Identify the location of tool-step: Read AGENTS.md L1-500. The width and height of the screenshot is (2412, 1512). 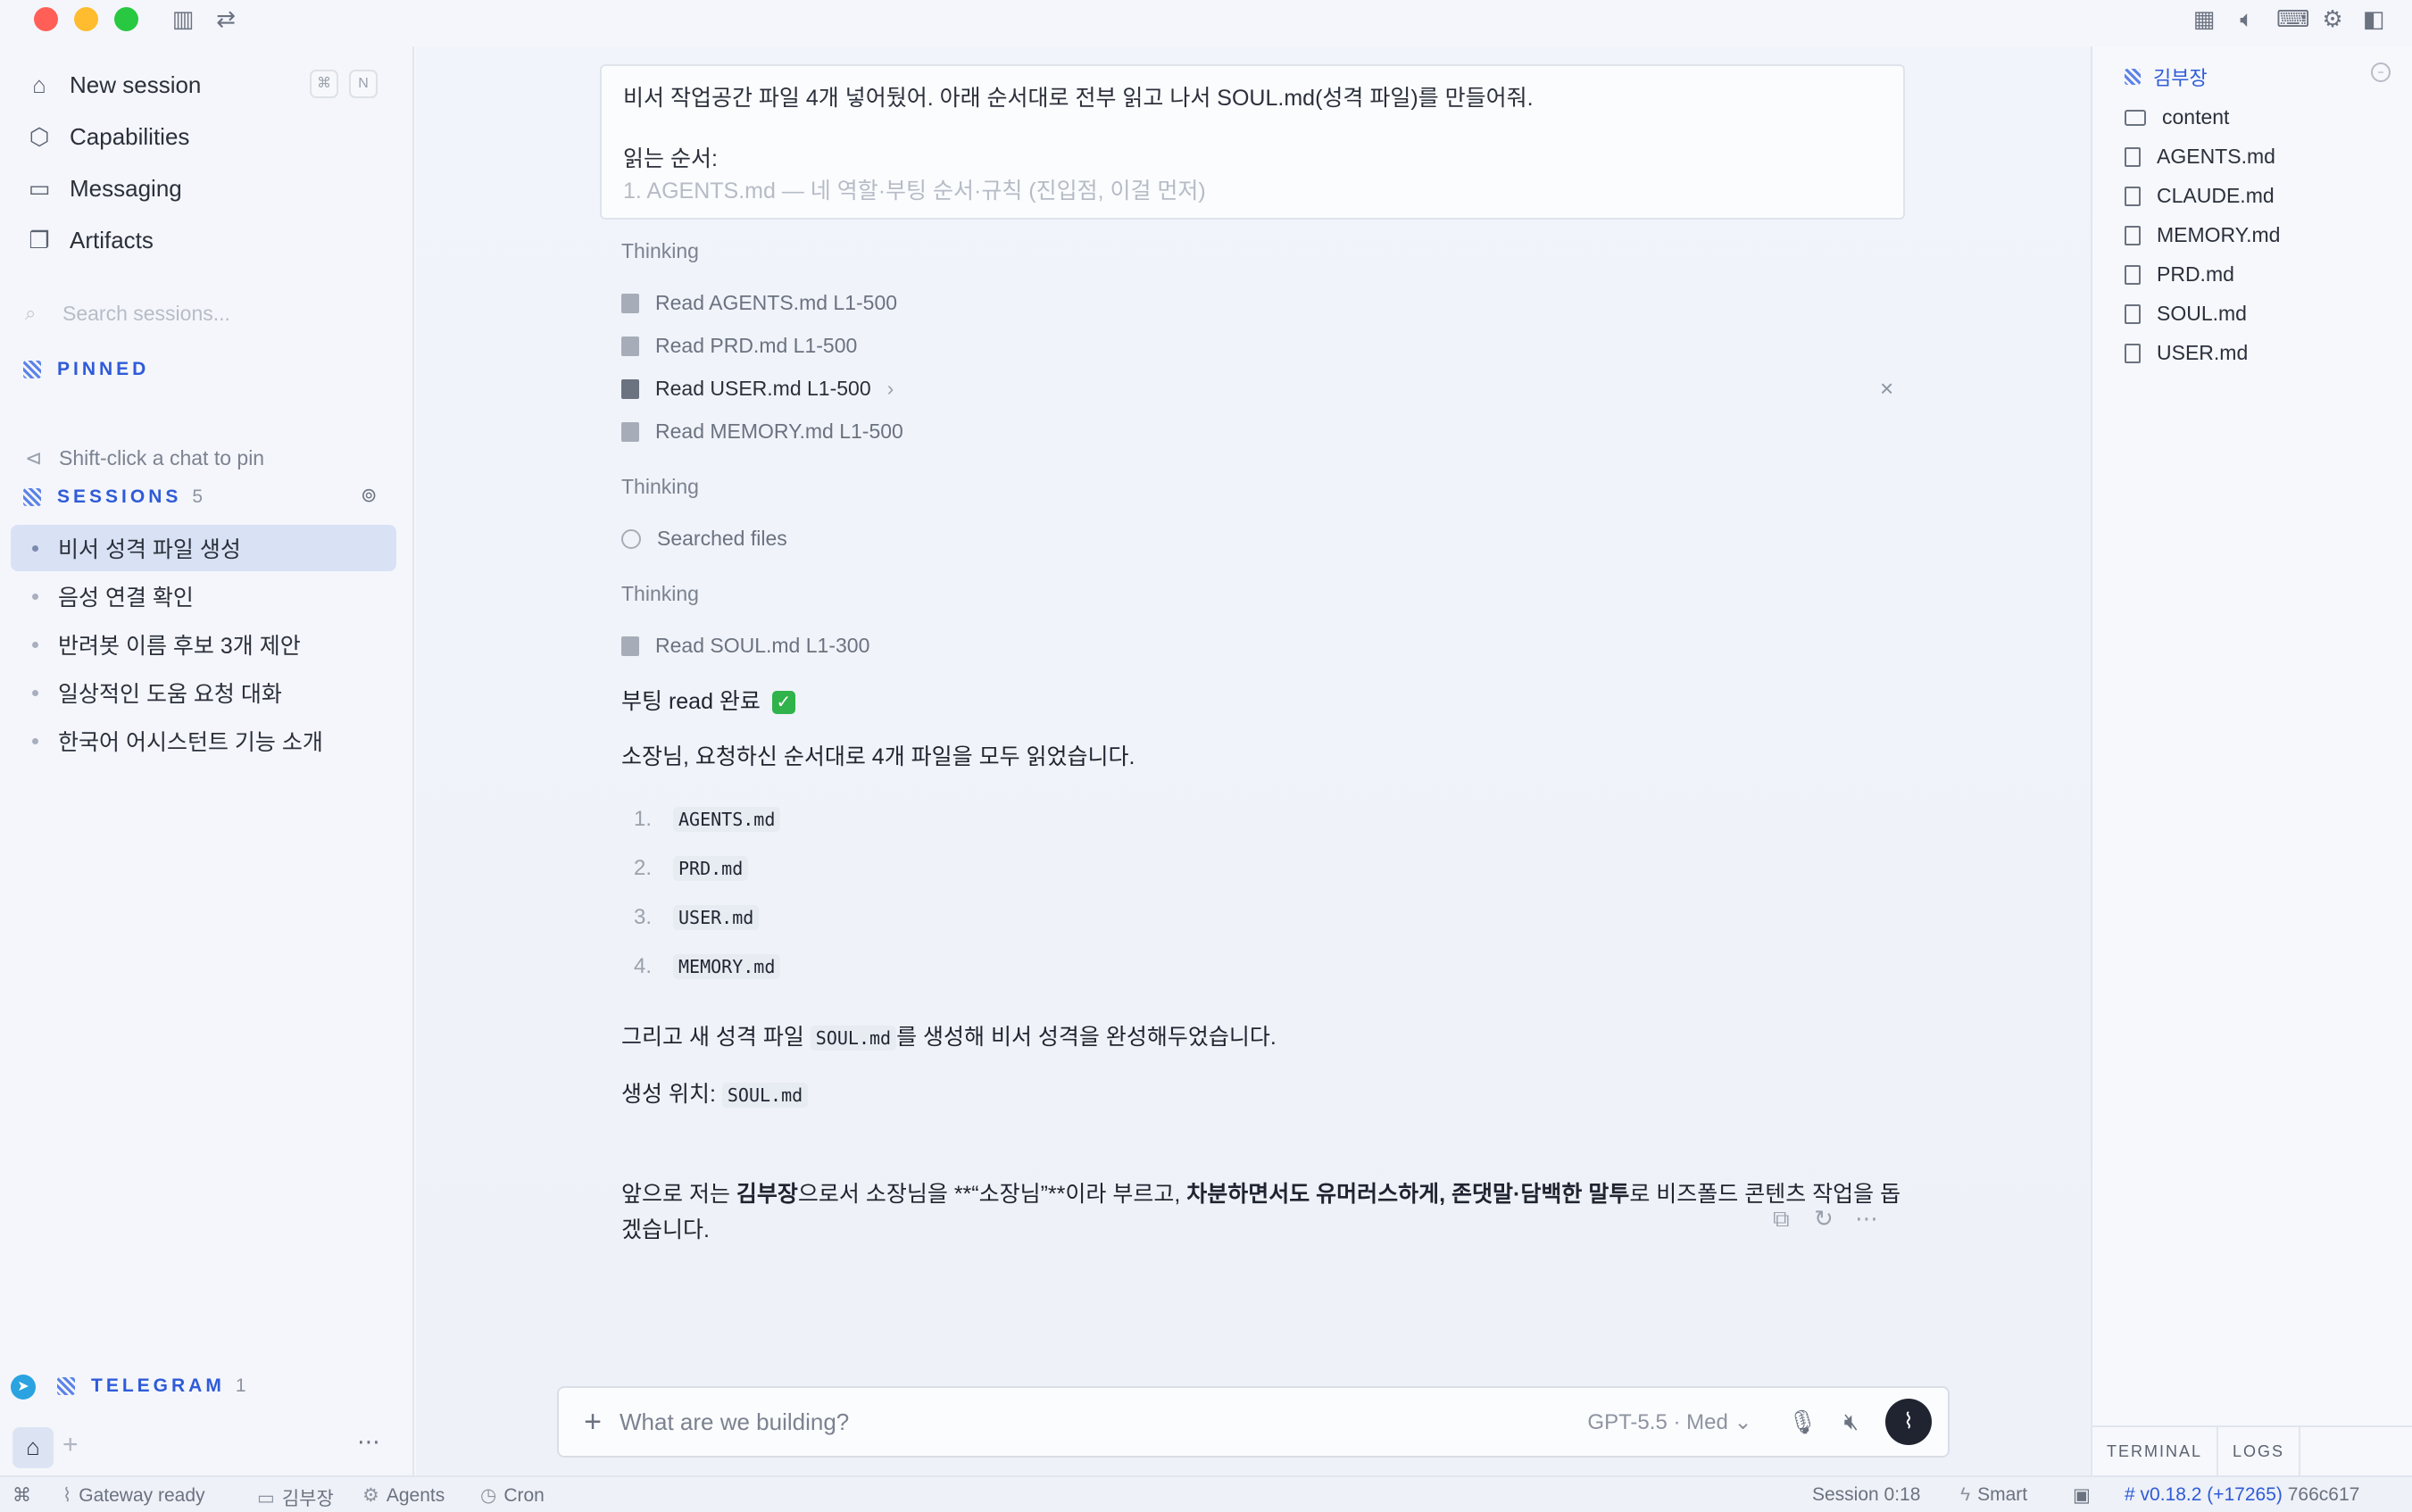
(759, 303).